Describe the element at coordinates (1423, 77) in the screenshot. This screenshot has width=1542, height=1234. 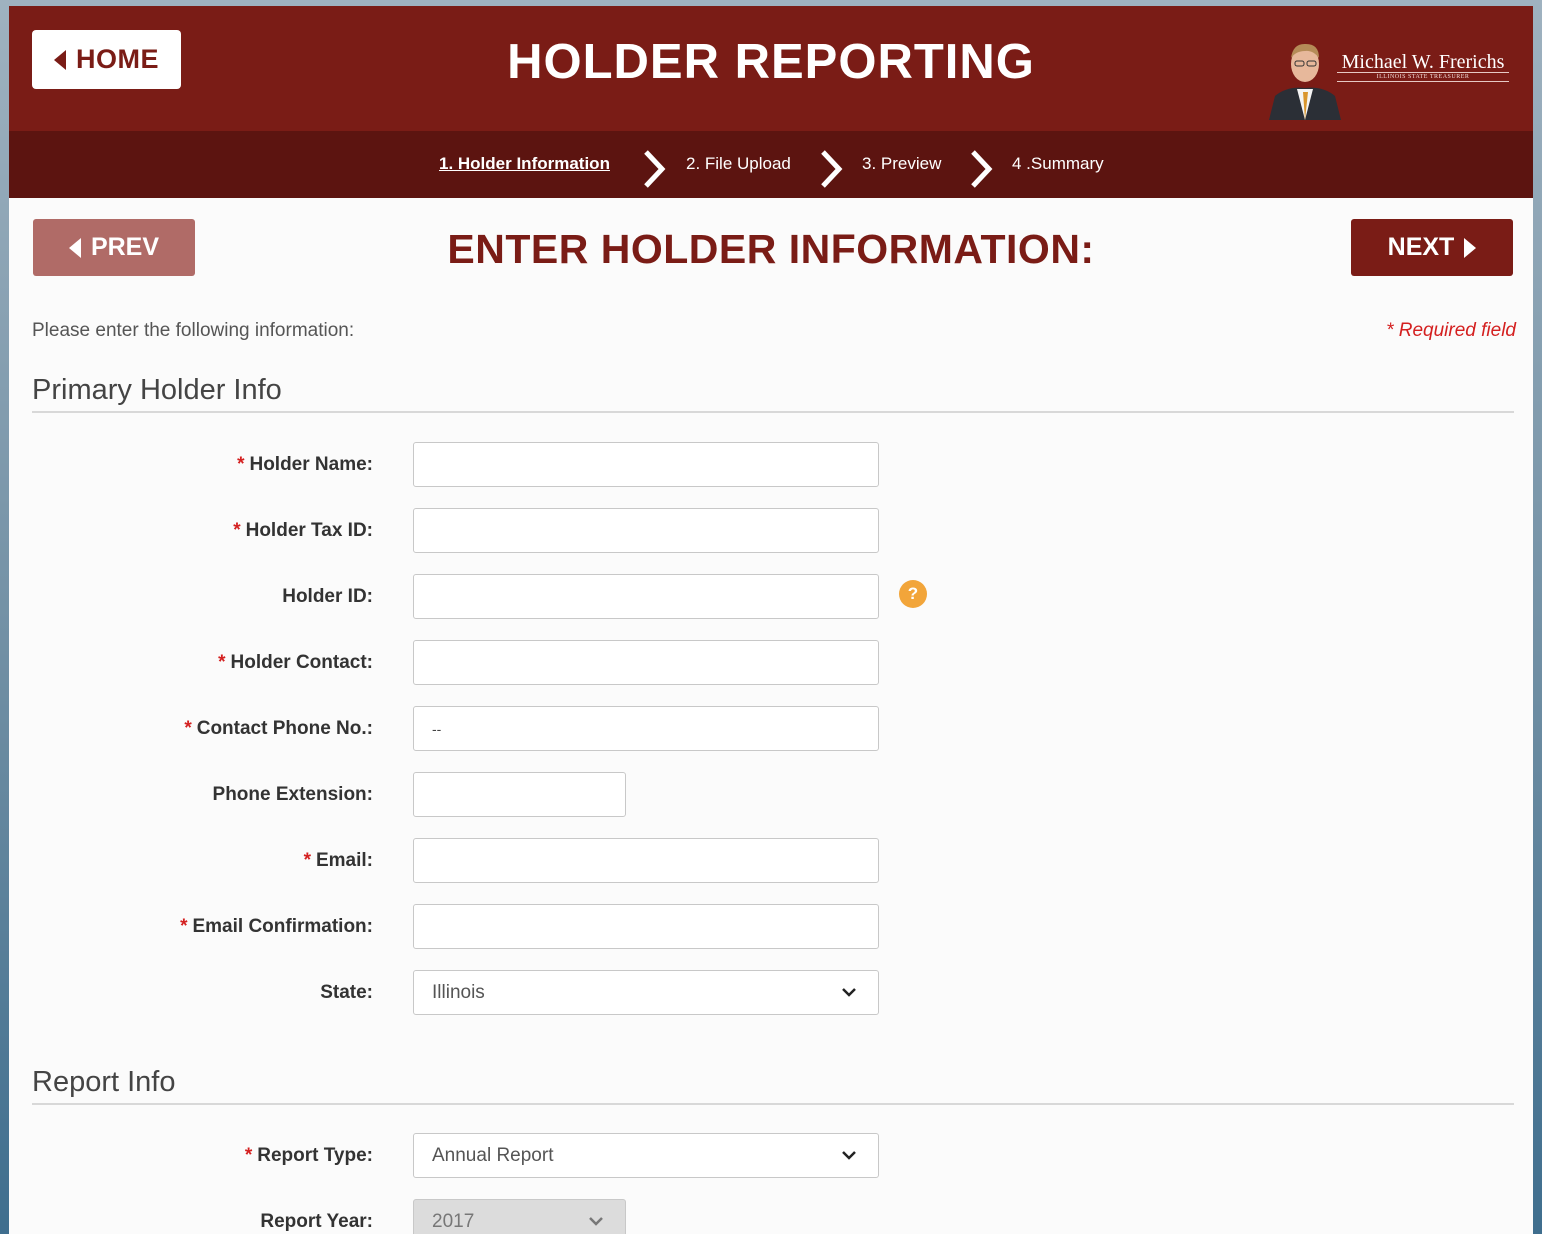
I see `brand-subtitle: ILLINOIS STATE TREASURER` at that location.